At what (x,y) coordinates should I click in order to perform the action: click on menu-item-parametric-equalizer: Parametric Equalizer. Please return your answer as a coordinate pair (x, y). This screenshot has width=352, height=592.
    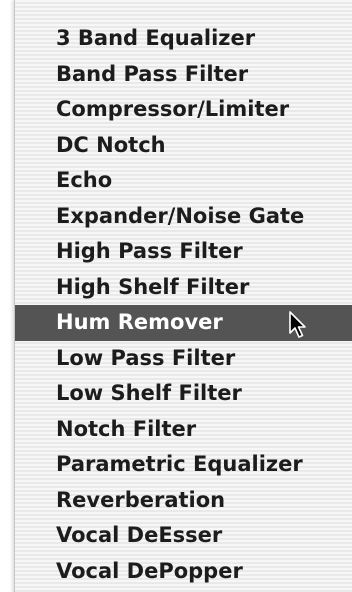
    Looking at the image, I should click on (183, 465).